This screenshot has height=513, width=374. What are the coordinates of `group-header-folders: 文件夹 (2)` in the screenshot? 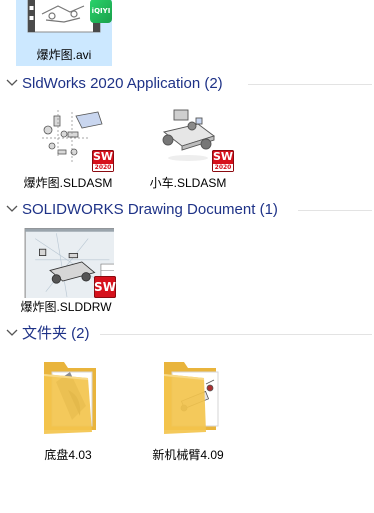 It's located at (187, 334).